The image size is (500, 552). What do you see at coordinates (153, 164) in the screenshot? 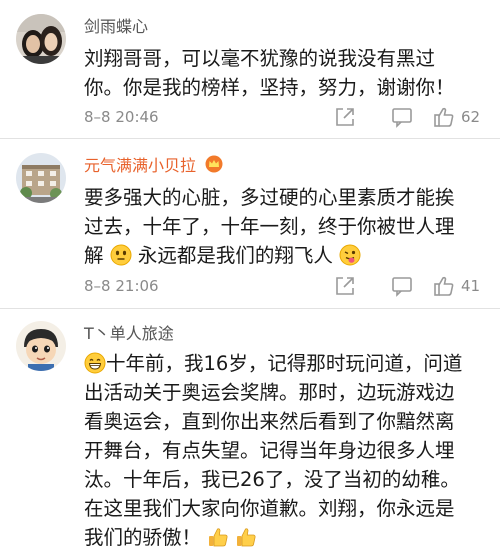
I see `username: 元气满满小贝拉` at bounding box center [153, 164].